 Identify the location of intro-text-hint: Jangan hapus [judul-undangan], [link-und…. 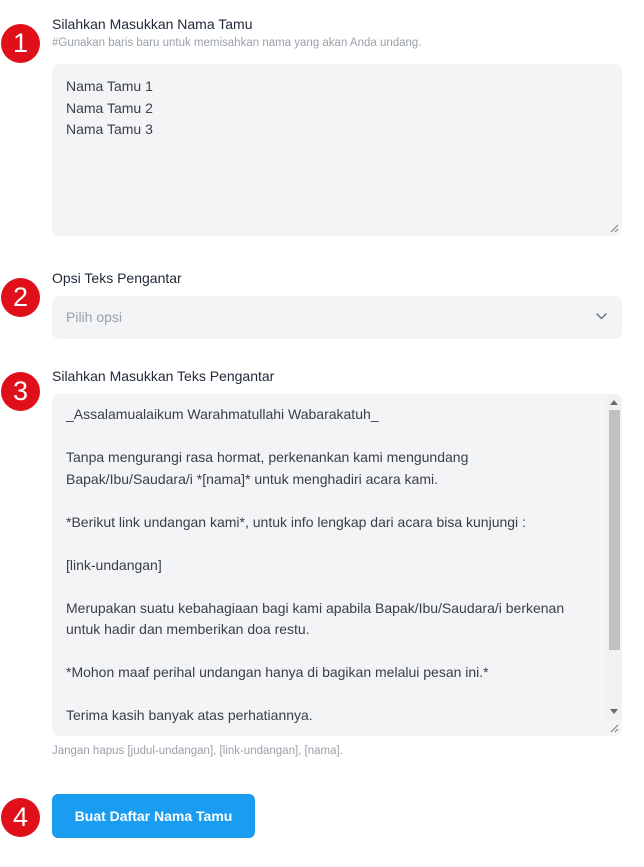
(197, 751).